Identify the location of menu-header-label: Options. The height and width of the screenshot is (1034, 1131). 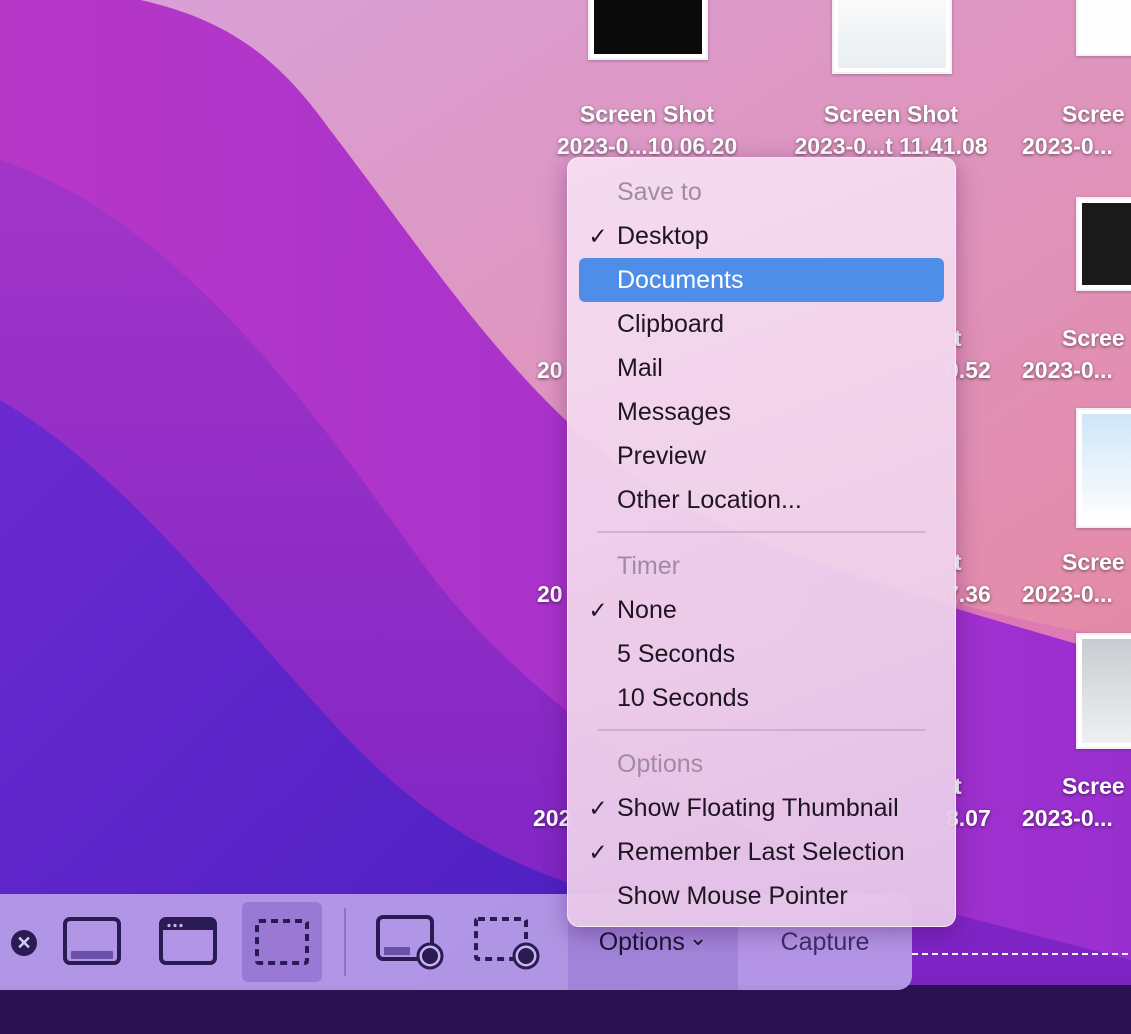
(660, 764).